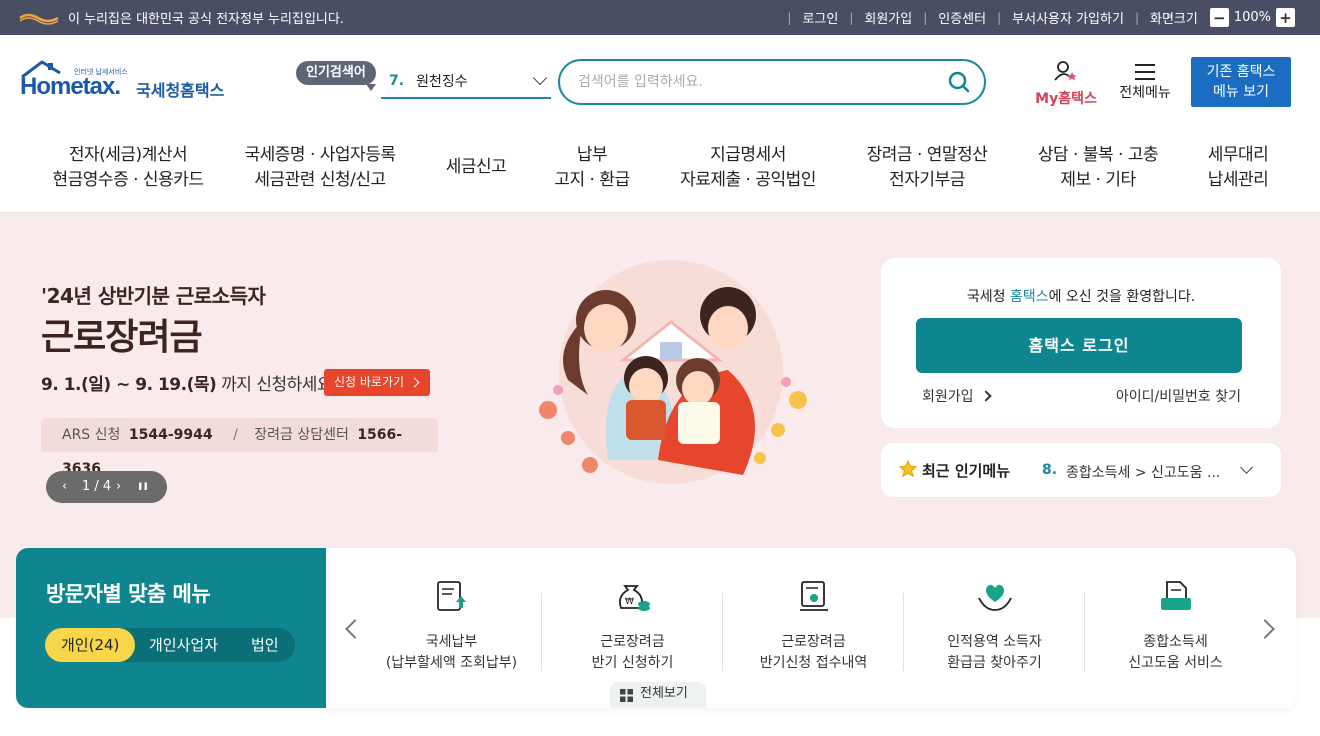 This screenshot has width=1320, height=736. I want to click on zoom-in-button: +, so click(1285, 17).